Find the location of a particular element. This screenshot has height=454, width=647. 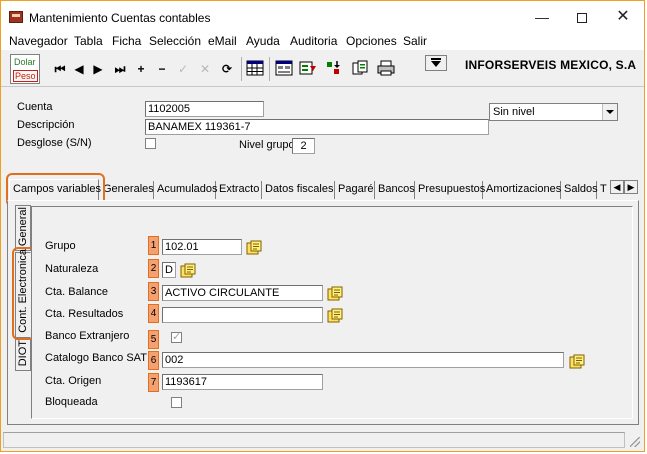

nivel-select: Sin nivel is located at coordinates (553, 112).